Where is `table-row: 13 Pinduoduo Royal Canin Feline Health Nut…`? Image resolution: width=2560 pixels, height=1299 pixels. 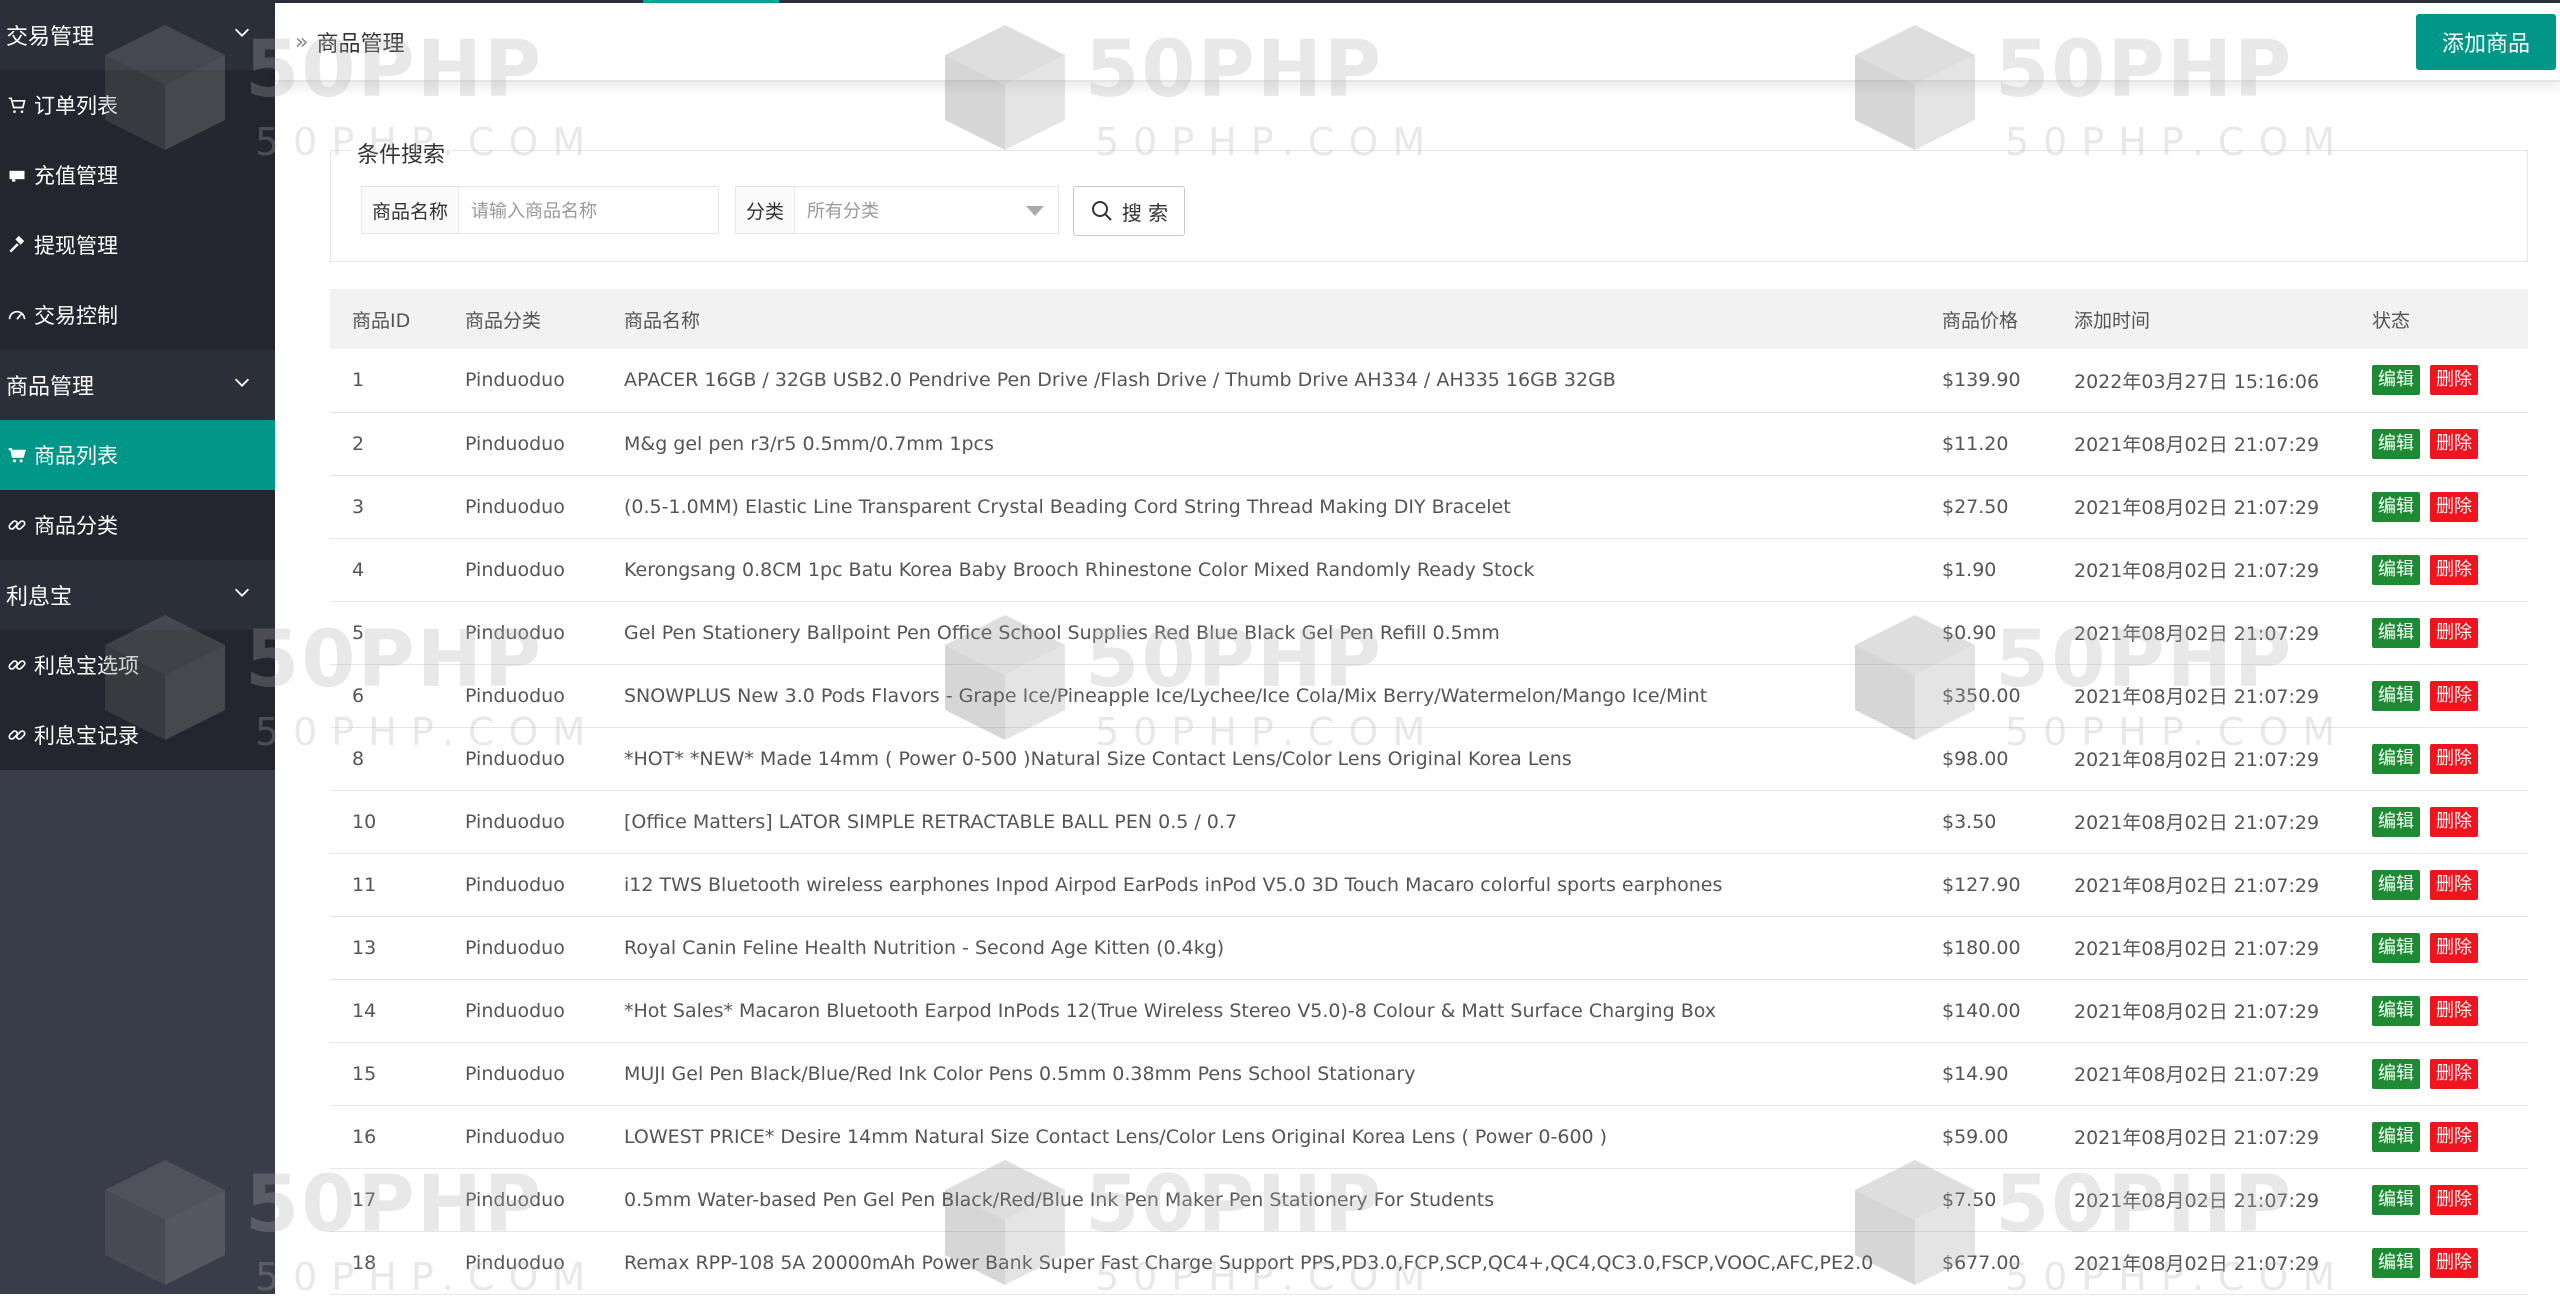 table-row: 13 Pinduoduo Royal Canin Feline Health Nut… is located at coordinates (1429, 948).